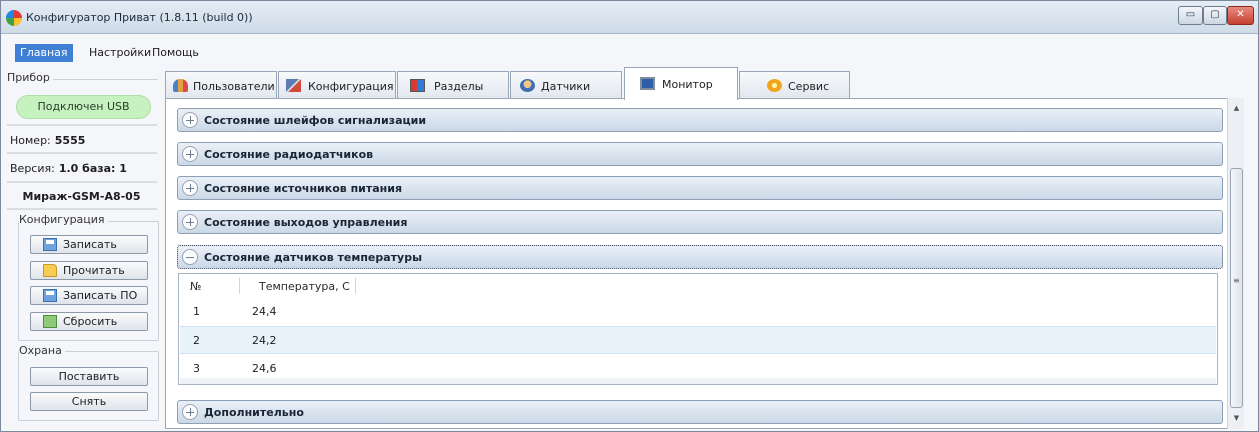 The image size is (1259, 432). What do you see at coordinates (83, 107) in the screenshot?
I see `connection-status-badge: Подключен USB` at bounding box center [83, 107].